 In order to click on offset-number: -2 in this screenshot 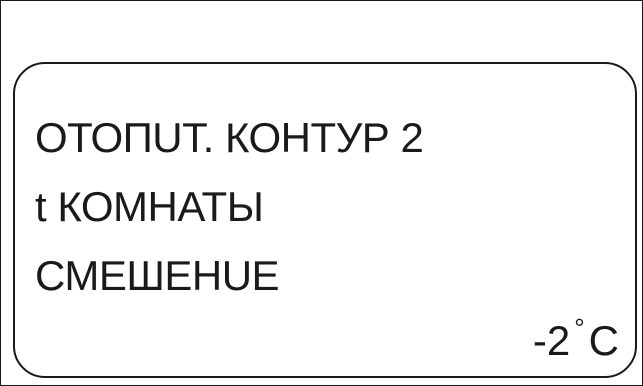, I will do `click(551, 340)`.